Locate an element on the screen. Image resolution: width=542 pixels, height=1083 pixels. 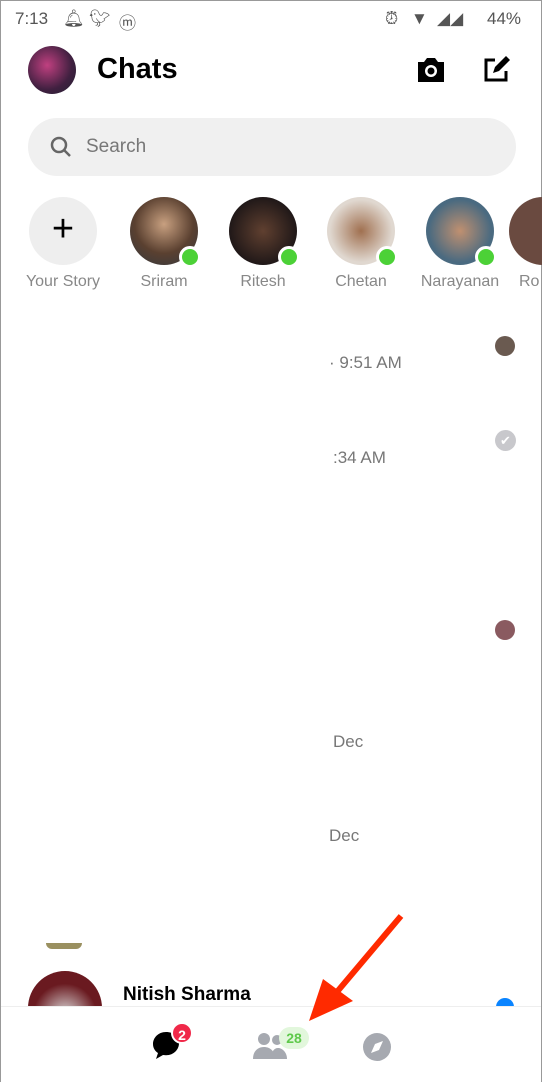
wifi-icon: ▼ is located at coordinates (419, 18).